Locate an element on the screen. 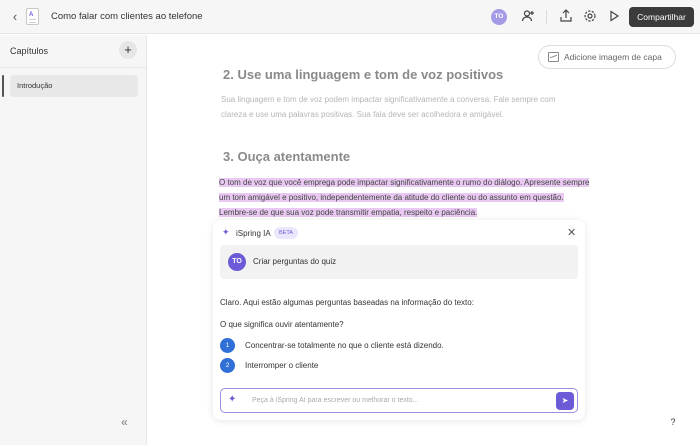 This screenshot has width=700, height=445. collapse-sidebar-icon: « is located at coordinates (124, 422).